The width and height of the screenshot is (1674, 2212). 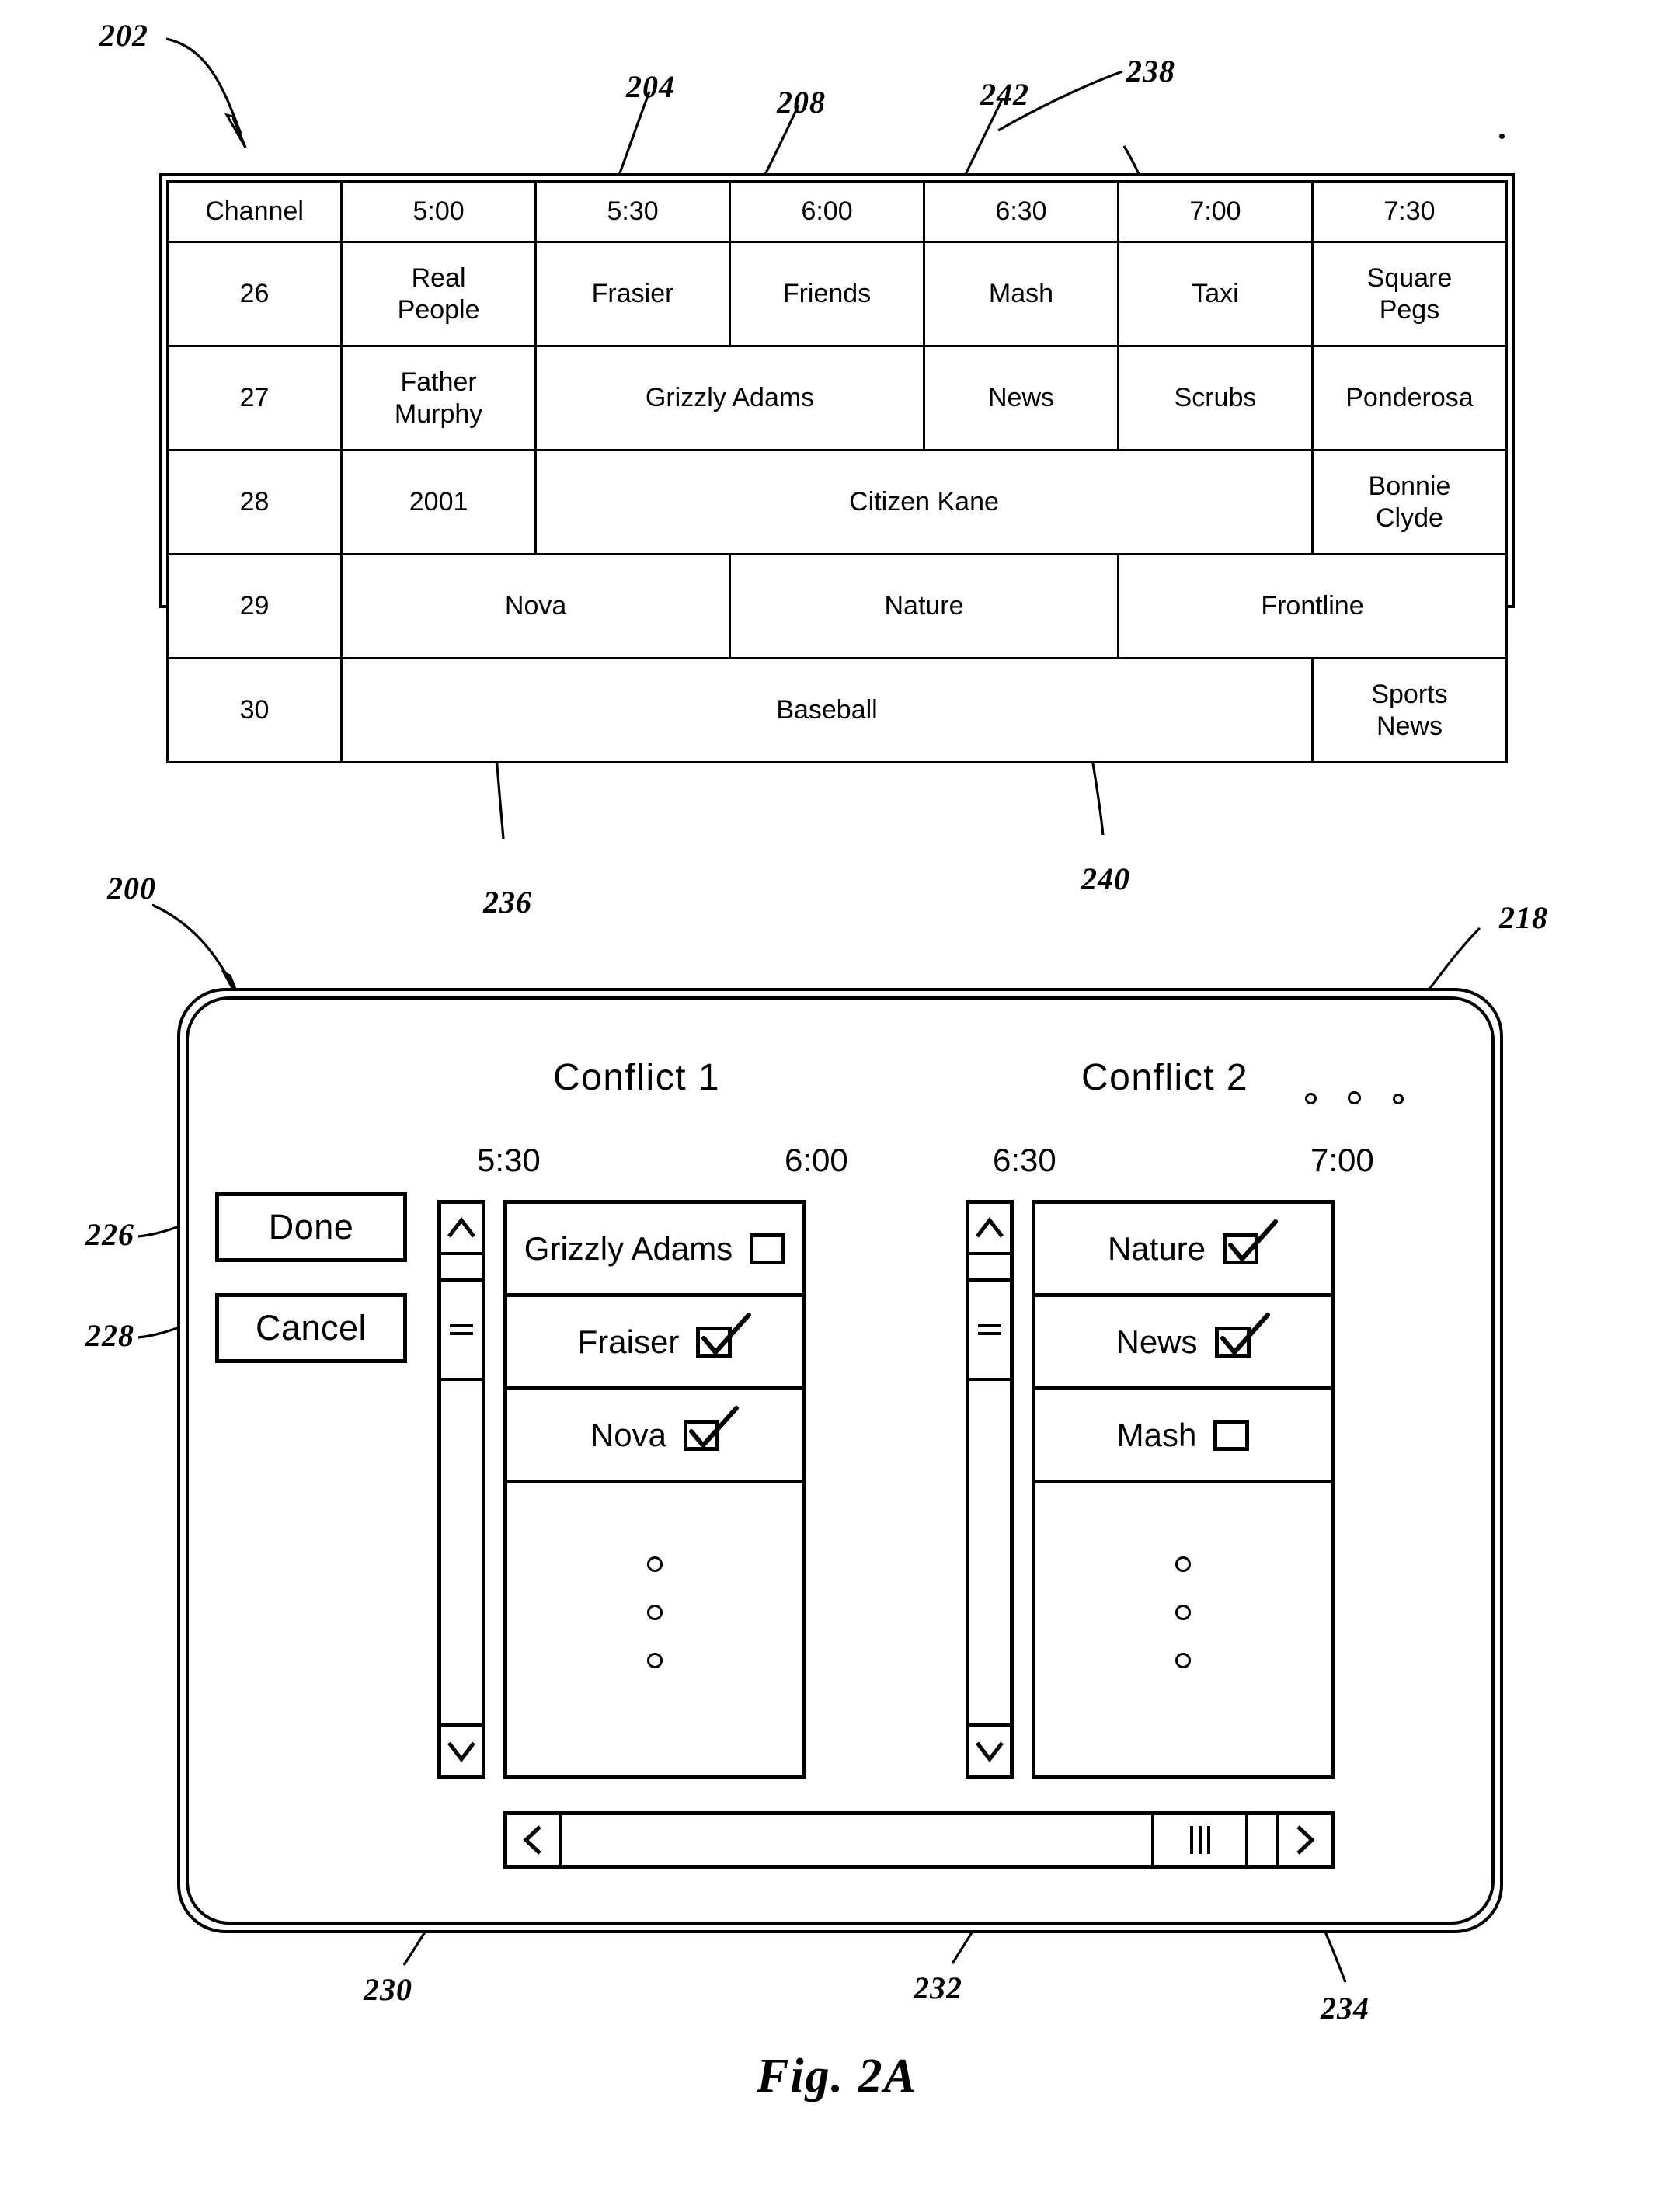 I want to click on guide-program-cell: Nature, so click(x=924, y=606).